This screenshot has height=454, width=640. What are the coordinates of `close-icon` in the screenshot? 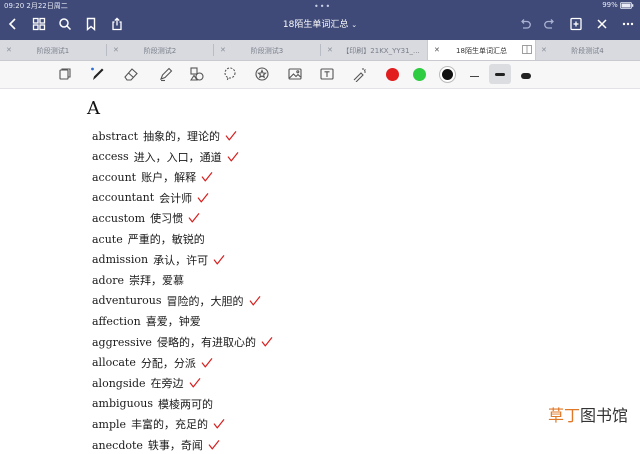 It's located at (602, 24).